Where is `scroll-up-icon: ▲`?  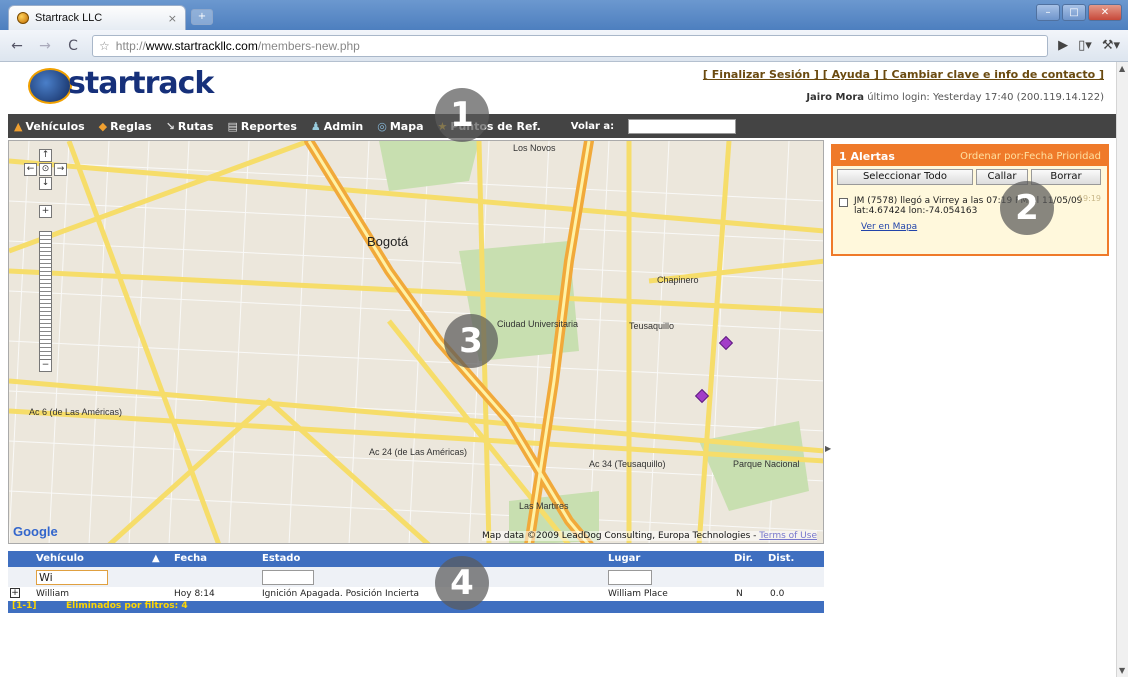 scroll-up-icon: ▲ is located at coordinates (1122, 68).